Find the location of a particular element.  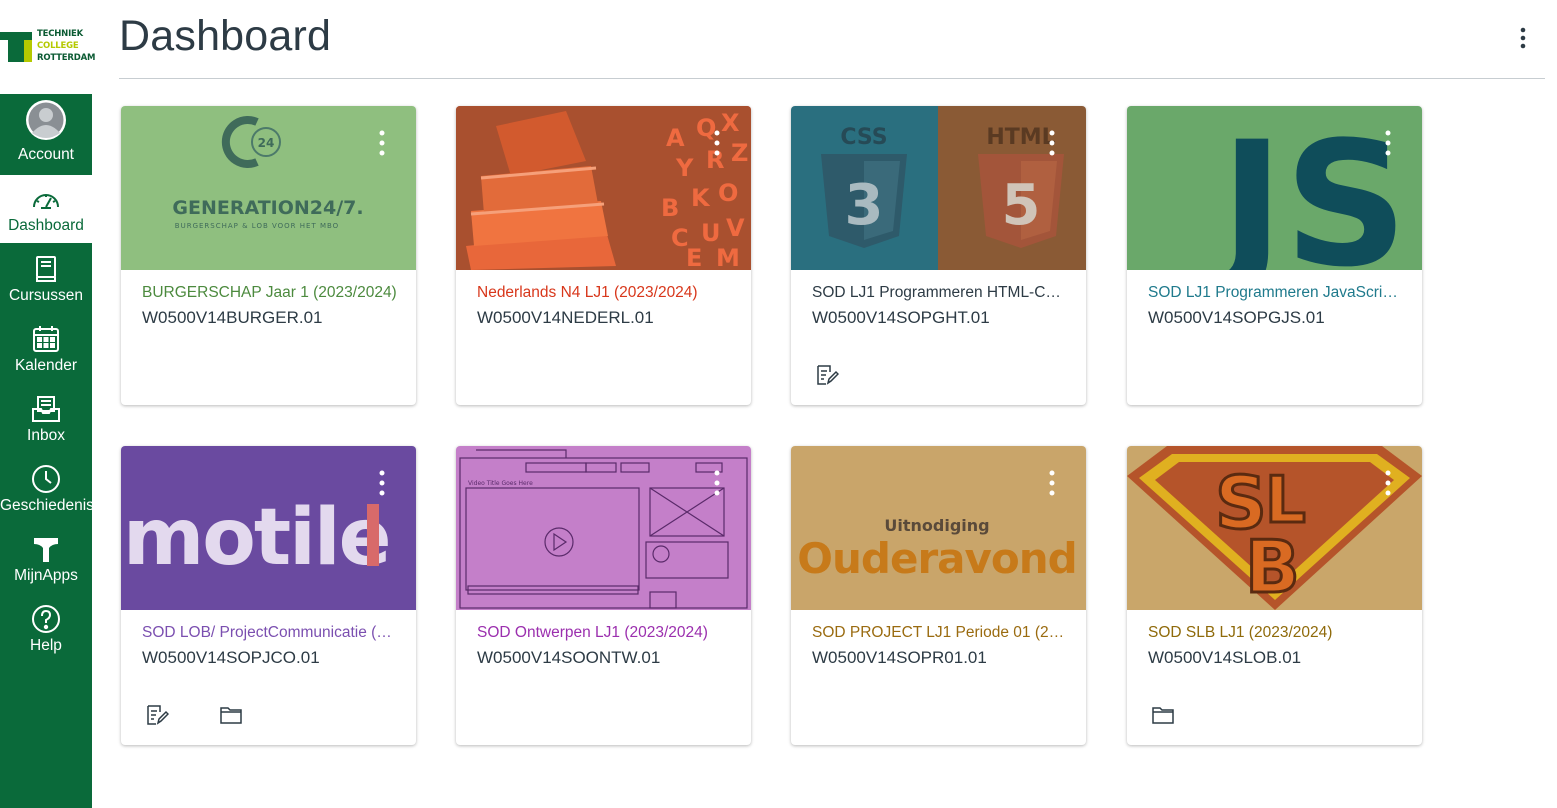

help-question-icon is located at coordinates (46, 619).